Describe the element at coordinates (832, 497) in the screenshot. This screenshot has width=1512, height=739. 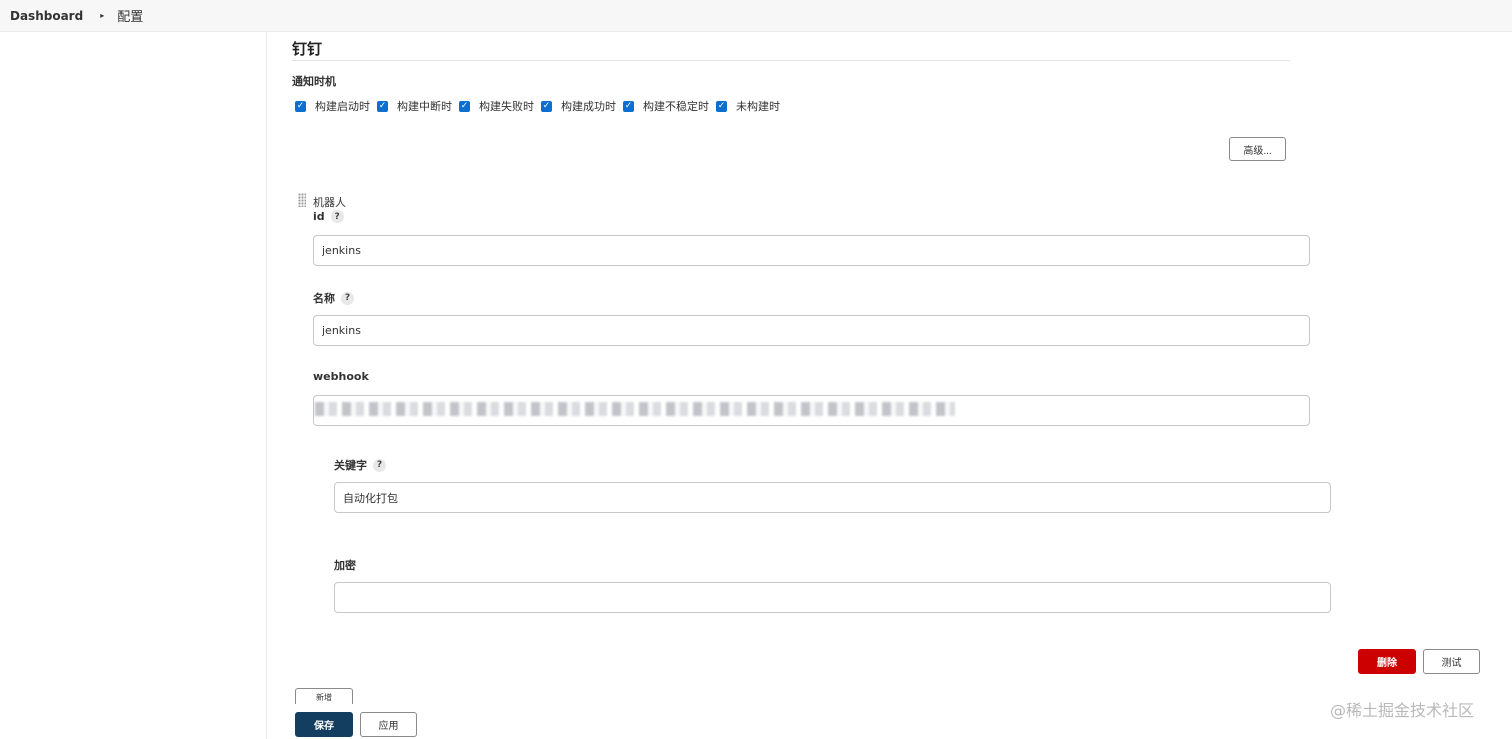
I see `keyword-input` at that location.